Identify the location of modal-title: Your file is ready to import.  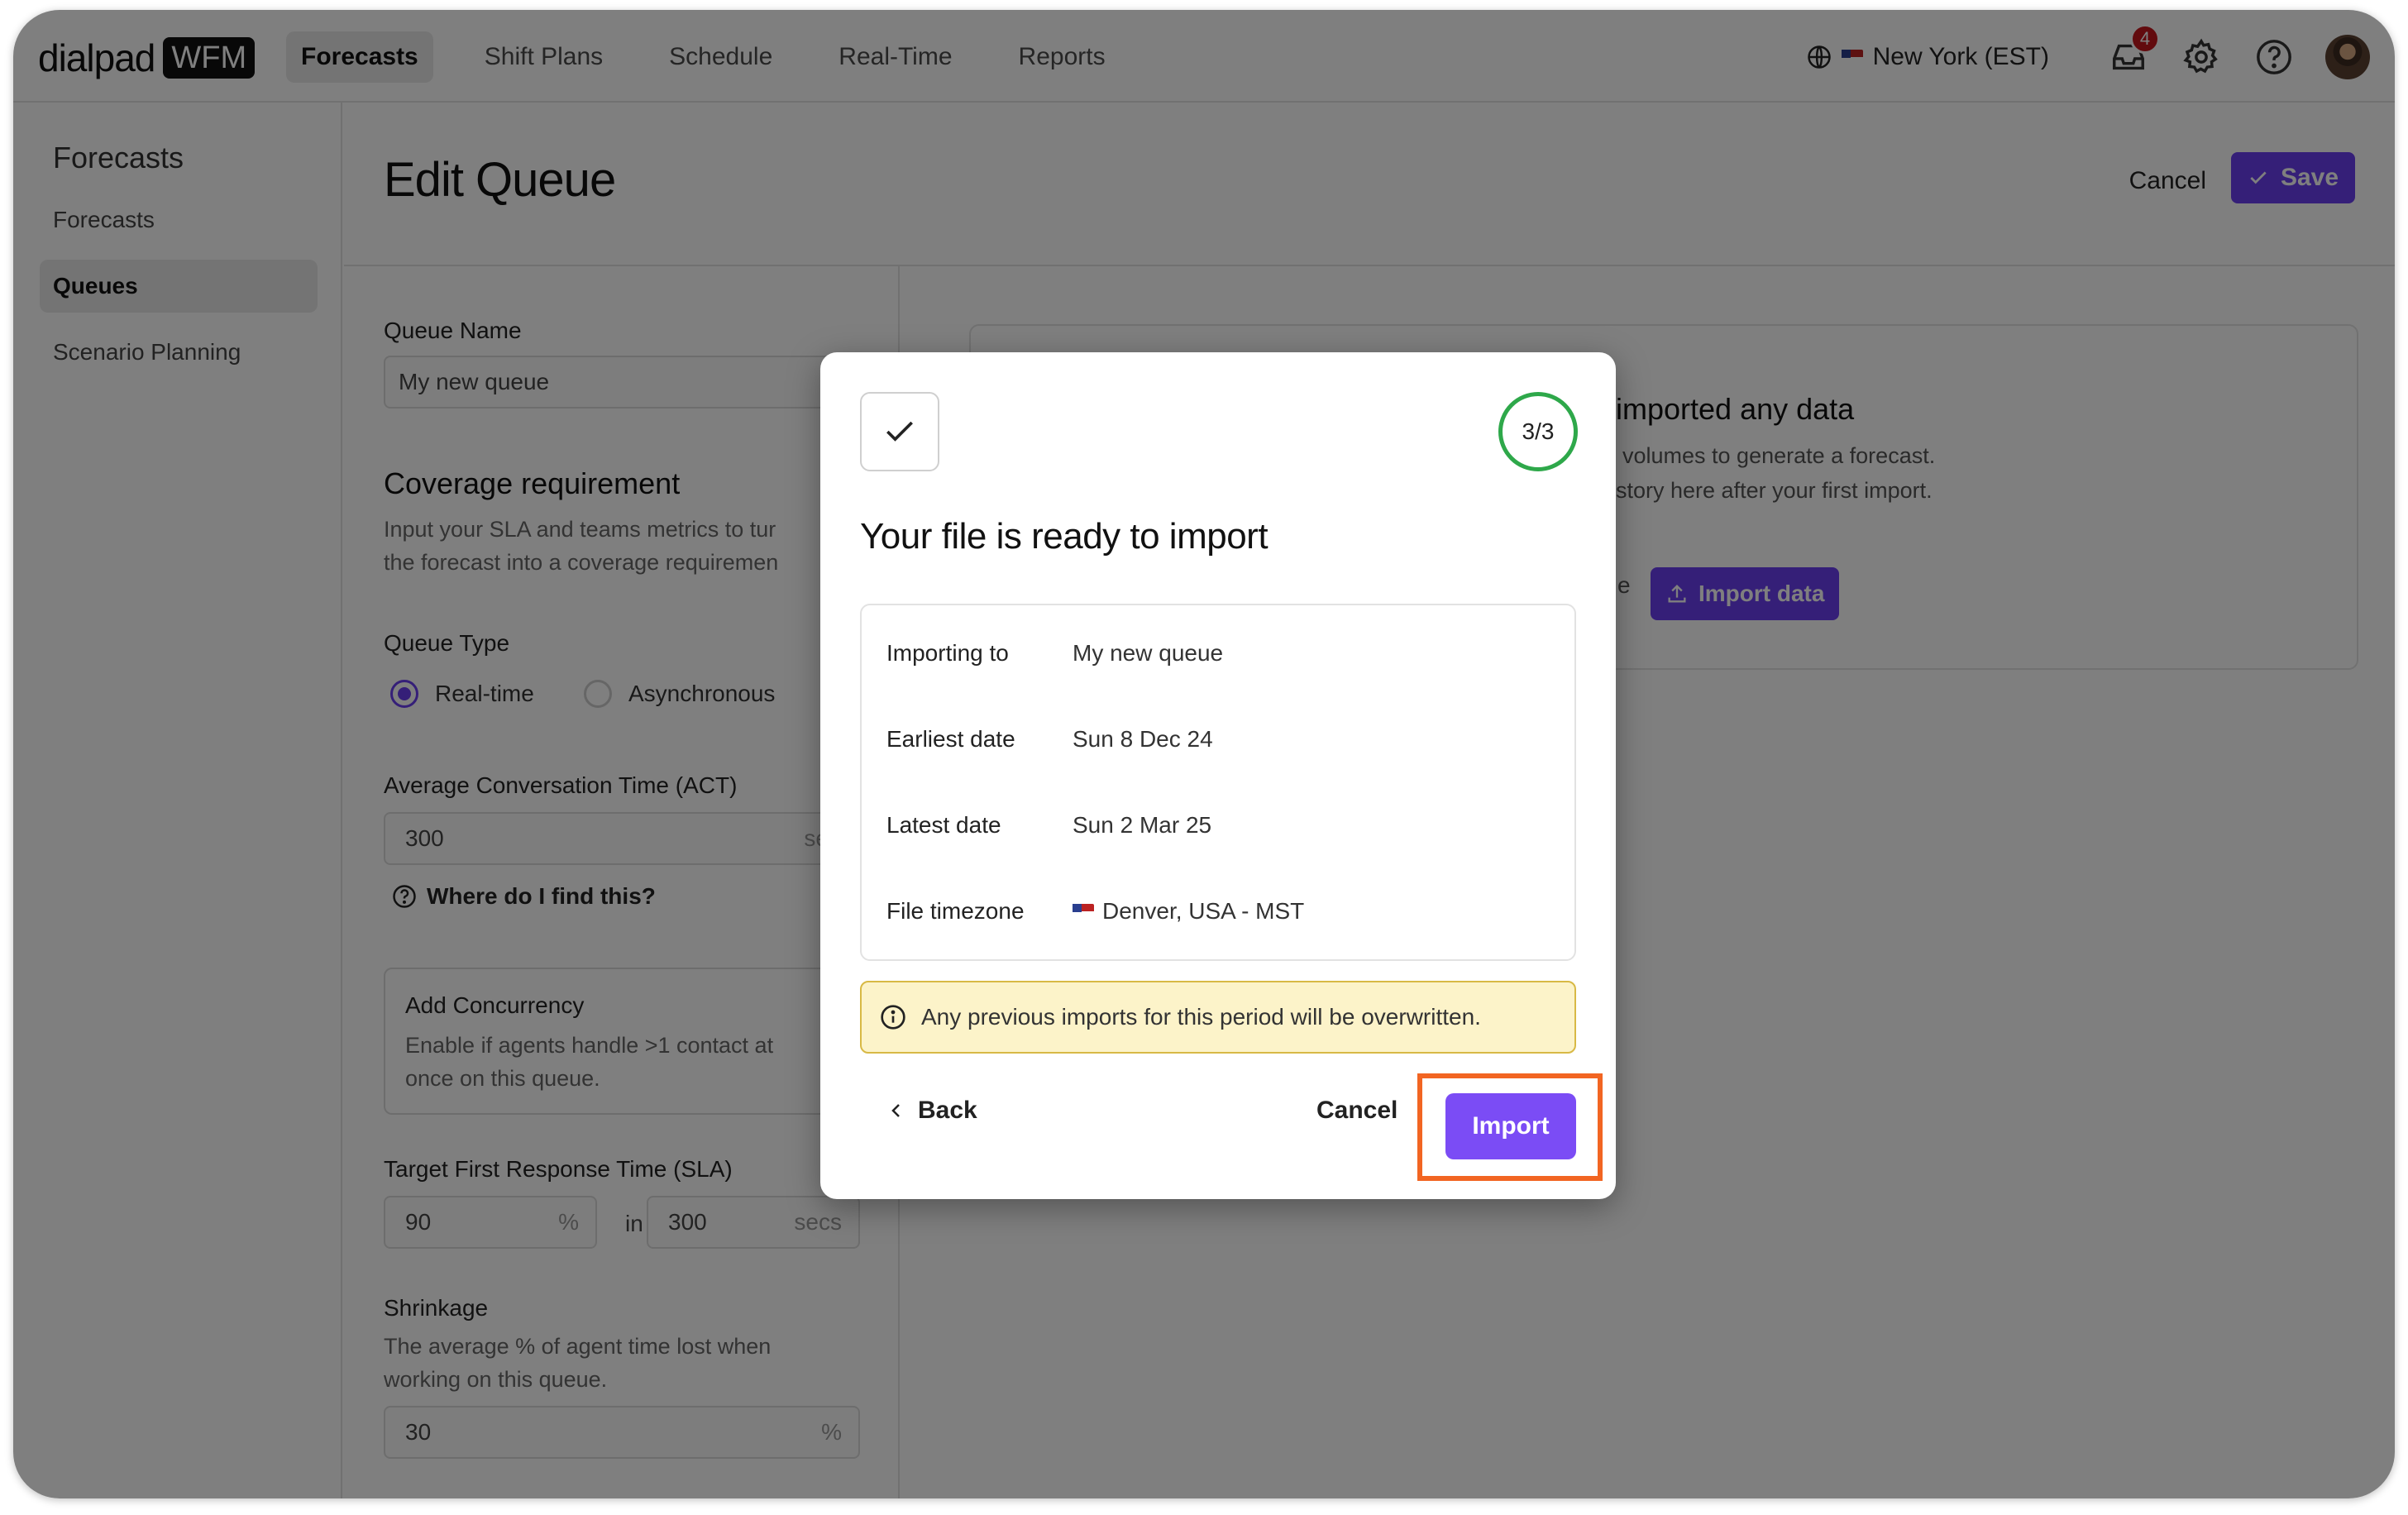
(1064, 536).